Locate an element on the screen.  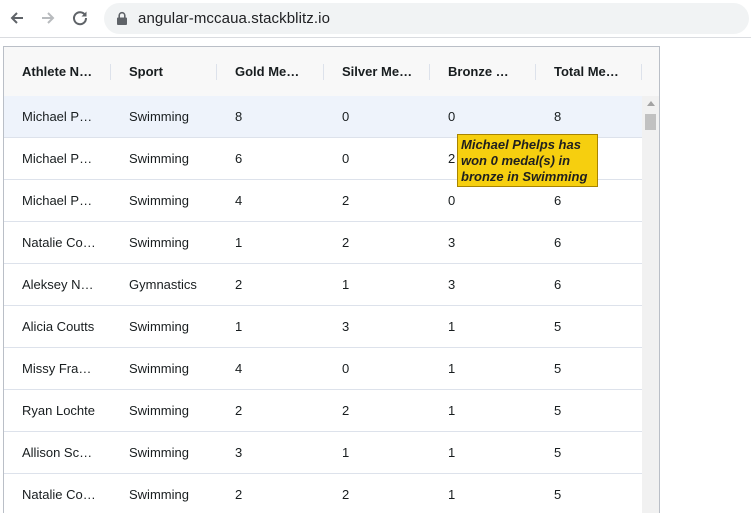
header-total: Total Medals is located at coordinates (589, 71).